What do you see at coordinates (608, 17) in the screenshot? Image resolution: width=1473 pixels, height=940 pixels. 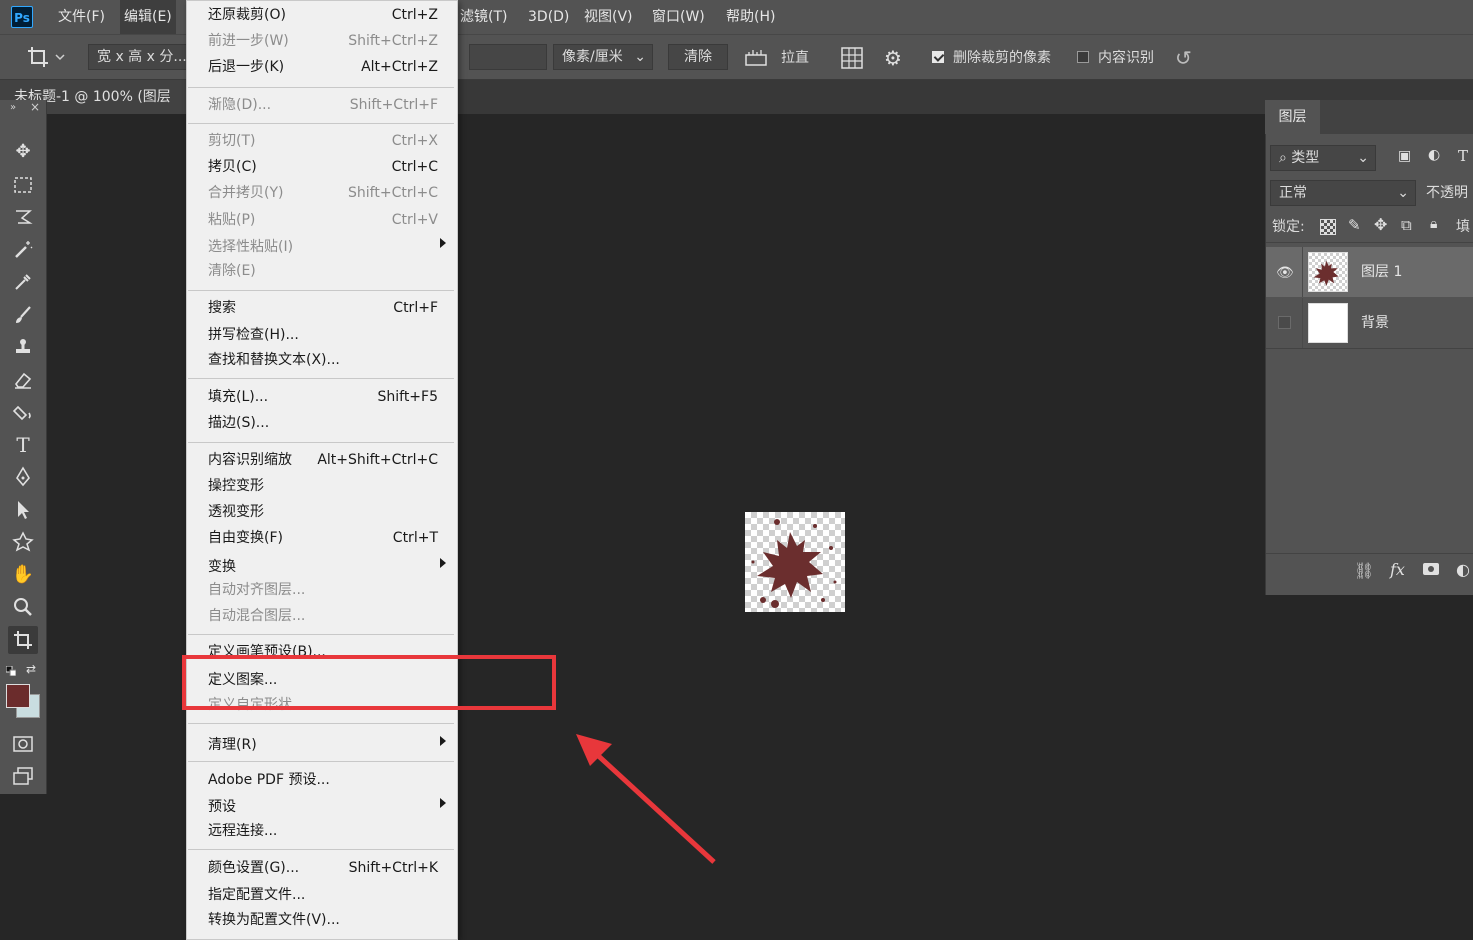 I see `menu-view: 视图(V)` at bounding box center [608, 17].